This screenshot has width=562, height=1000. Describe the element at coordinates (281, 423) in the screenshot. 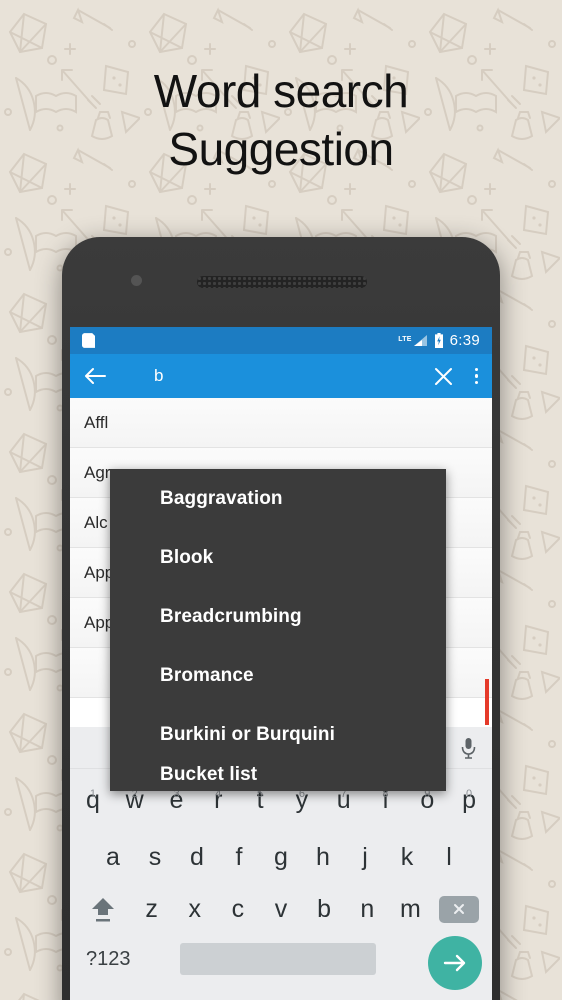

I see `list-item: Affl` at that location.